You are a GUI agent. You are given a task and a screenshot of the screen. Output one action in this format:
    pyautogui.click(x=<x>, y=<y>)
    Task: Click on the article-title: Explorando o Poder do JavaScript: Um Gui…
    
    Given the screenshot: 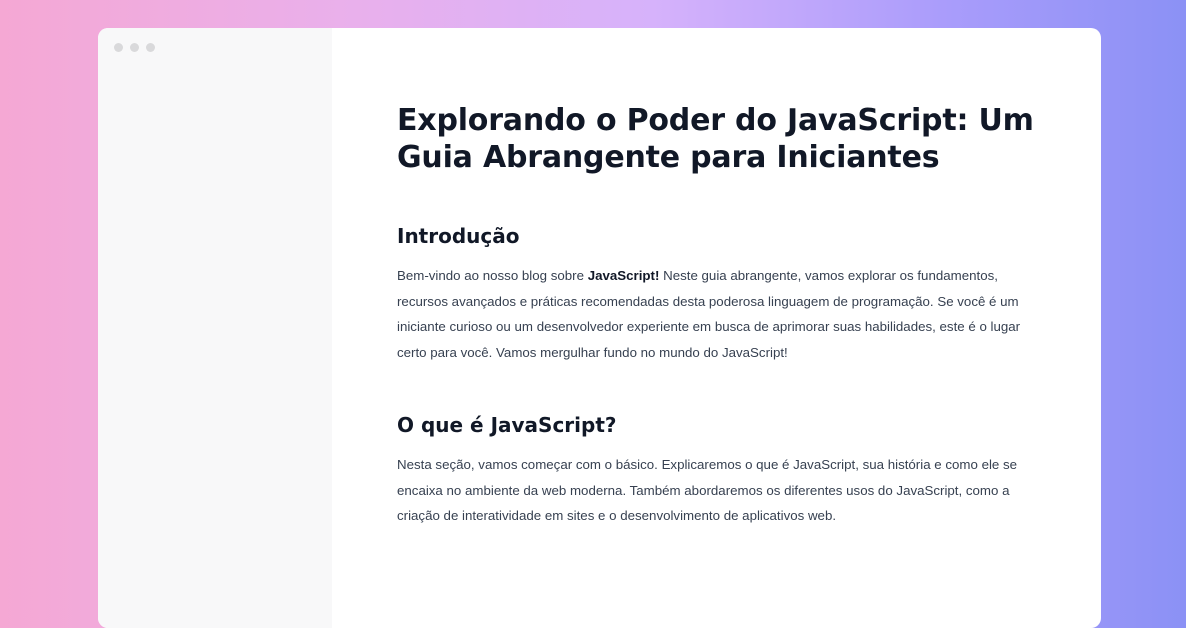 What is the action you would take?
    pyautogui.click(x=715, y=139)
    